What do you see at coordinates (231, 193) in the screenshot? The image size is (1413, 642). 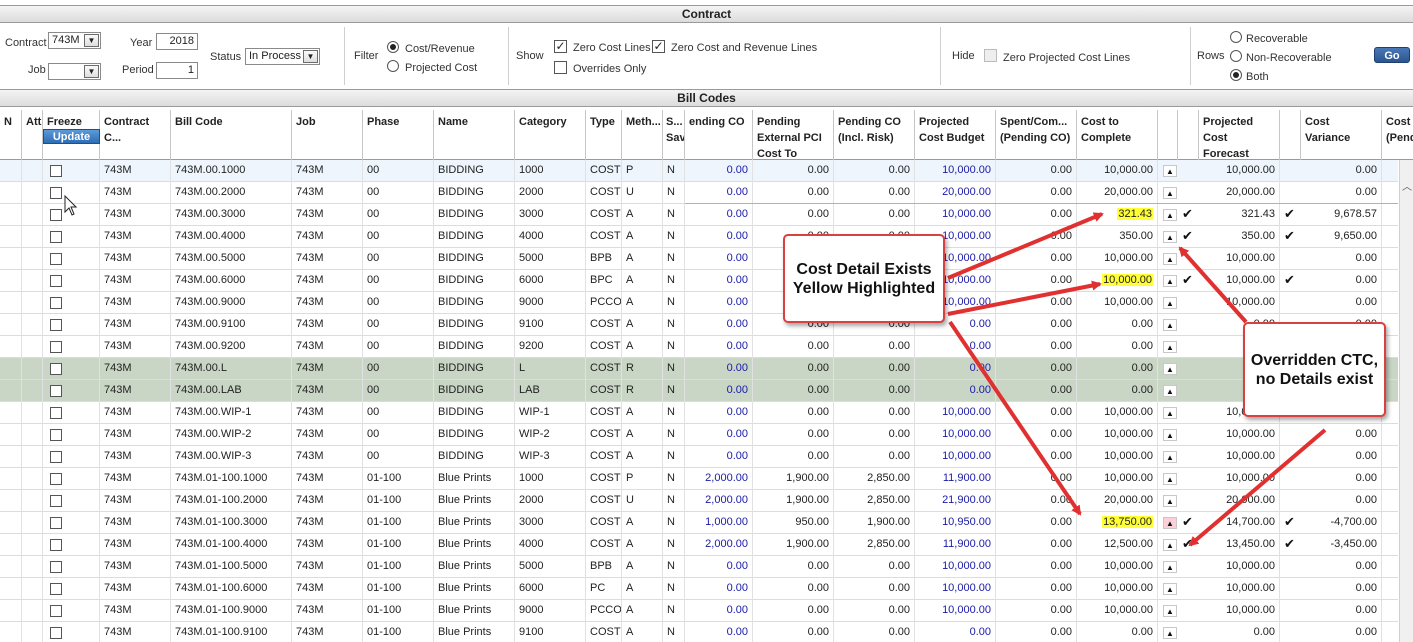 I see `cell-bill: 743M.00.2000` at bounding box center [231, 193].